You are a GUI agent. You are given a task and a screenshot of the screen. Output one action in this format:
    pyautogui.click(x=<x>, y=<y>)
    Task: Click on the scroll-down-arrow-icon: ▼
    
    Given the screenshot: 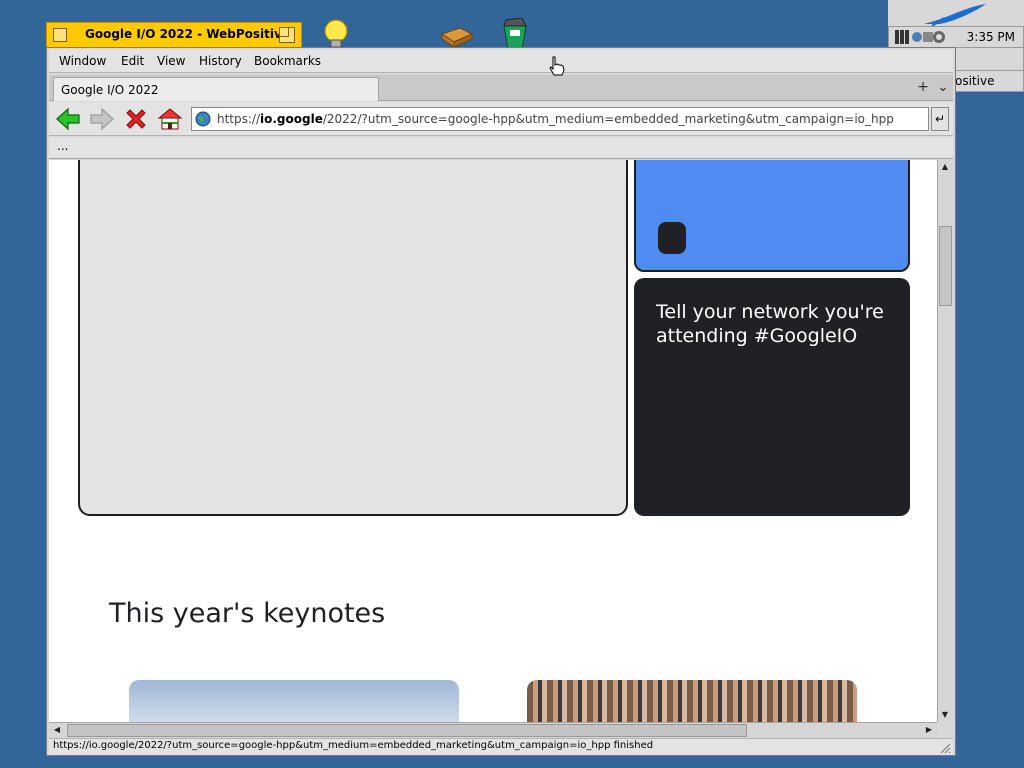 What is the action you would take?
    pyautogui.click(x=945, y=715)
    